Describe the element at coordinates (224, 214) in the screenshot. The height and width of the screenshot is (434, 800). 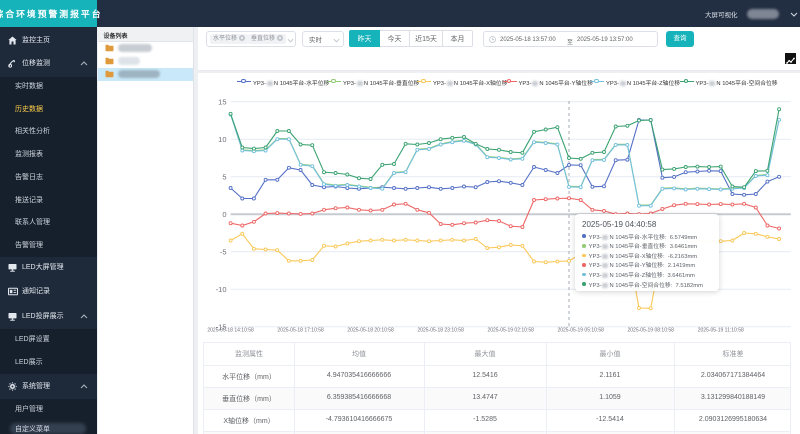
I see `svg-text: 0` at that location.